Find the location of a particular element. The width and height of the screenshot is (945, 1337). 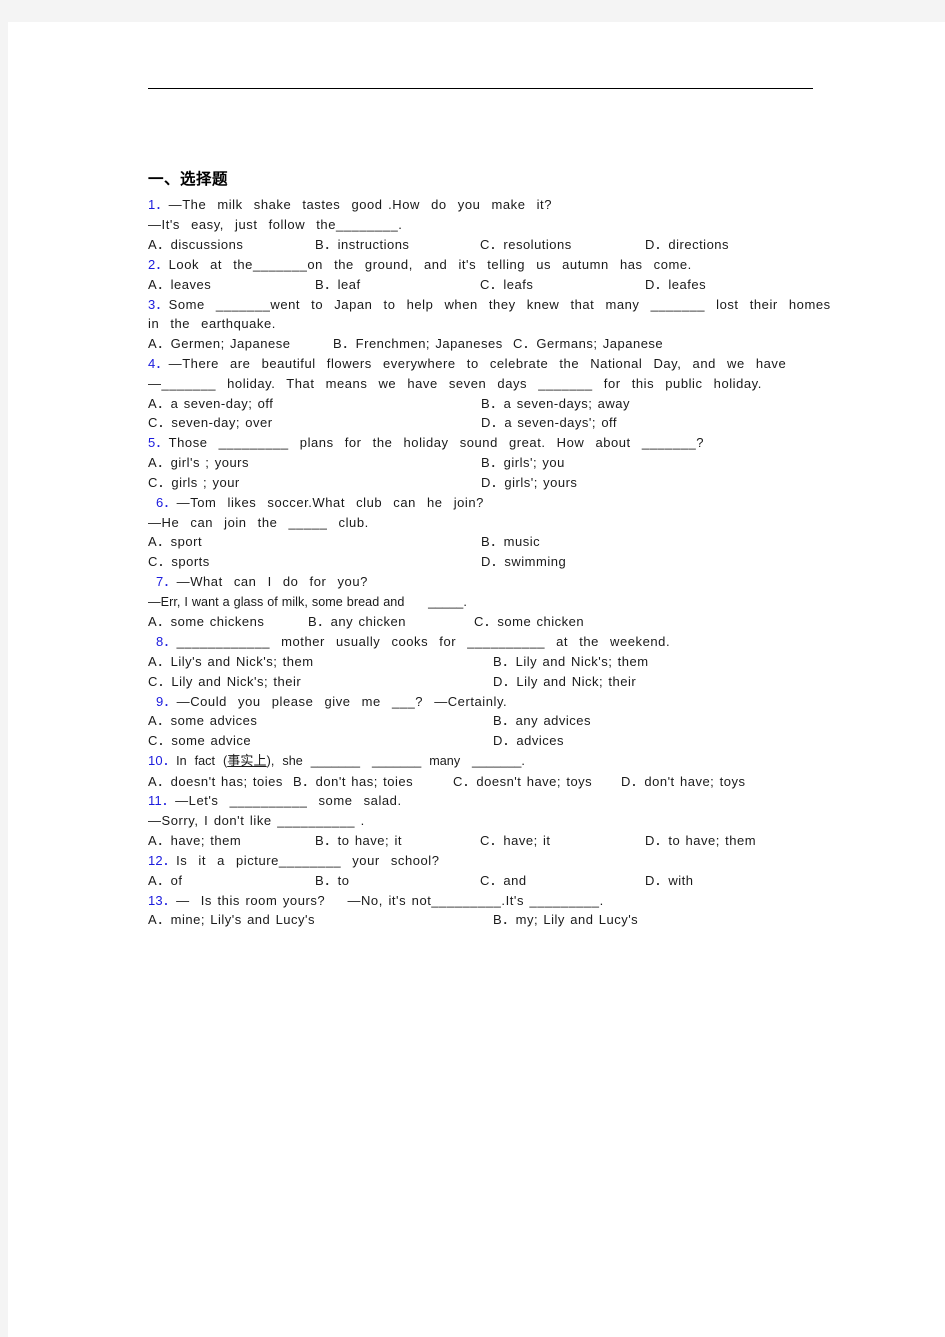

question-stem-text: in the earthquake. is located at coordinates (212, 324).